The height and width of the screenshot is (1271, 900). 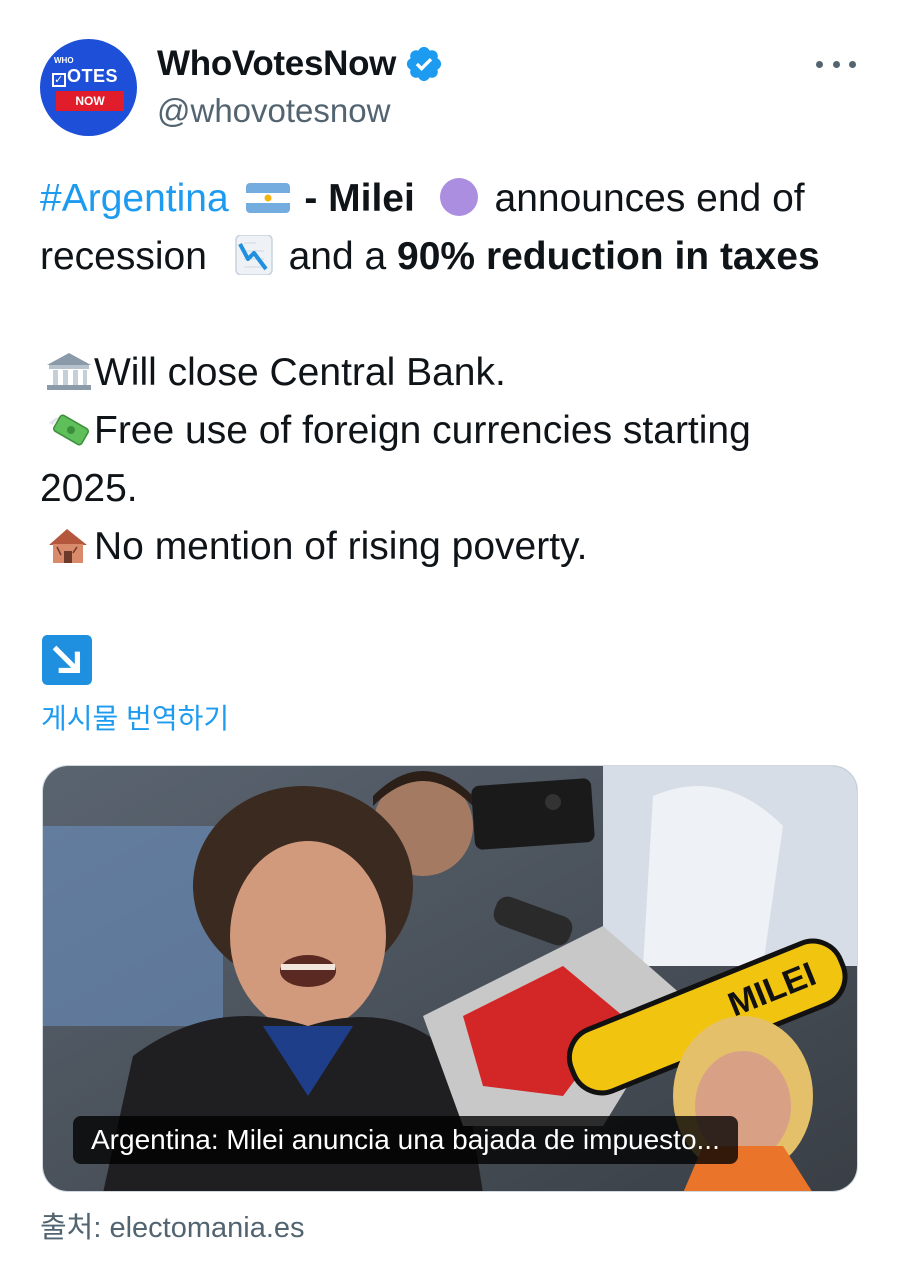 I want to click on bank-emoji, so click(x=69, y=371).